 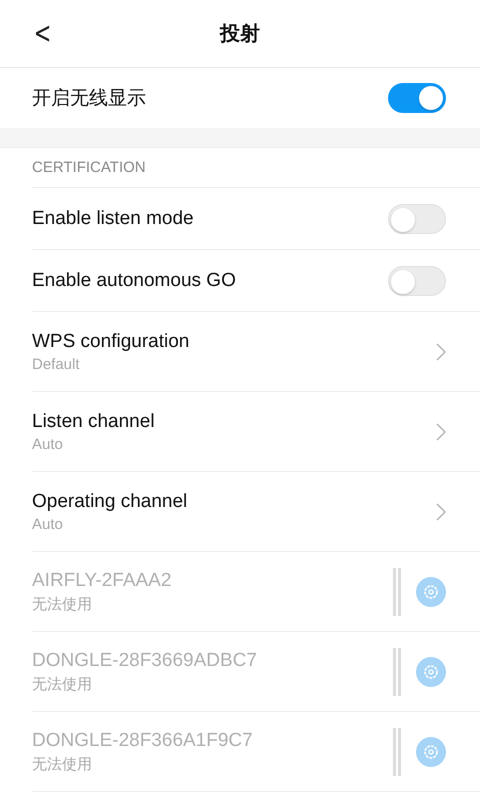 I want to click on setting-value: Default, so click(x=56, y=364).